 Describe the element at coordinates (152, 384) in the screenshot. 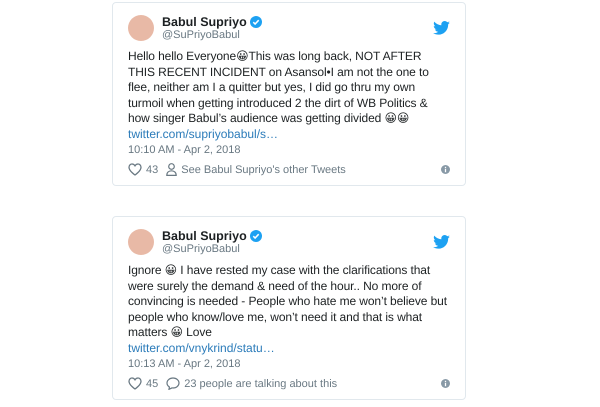

I see `like-count: 45` at that location.